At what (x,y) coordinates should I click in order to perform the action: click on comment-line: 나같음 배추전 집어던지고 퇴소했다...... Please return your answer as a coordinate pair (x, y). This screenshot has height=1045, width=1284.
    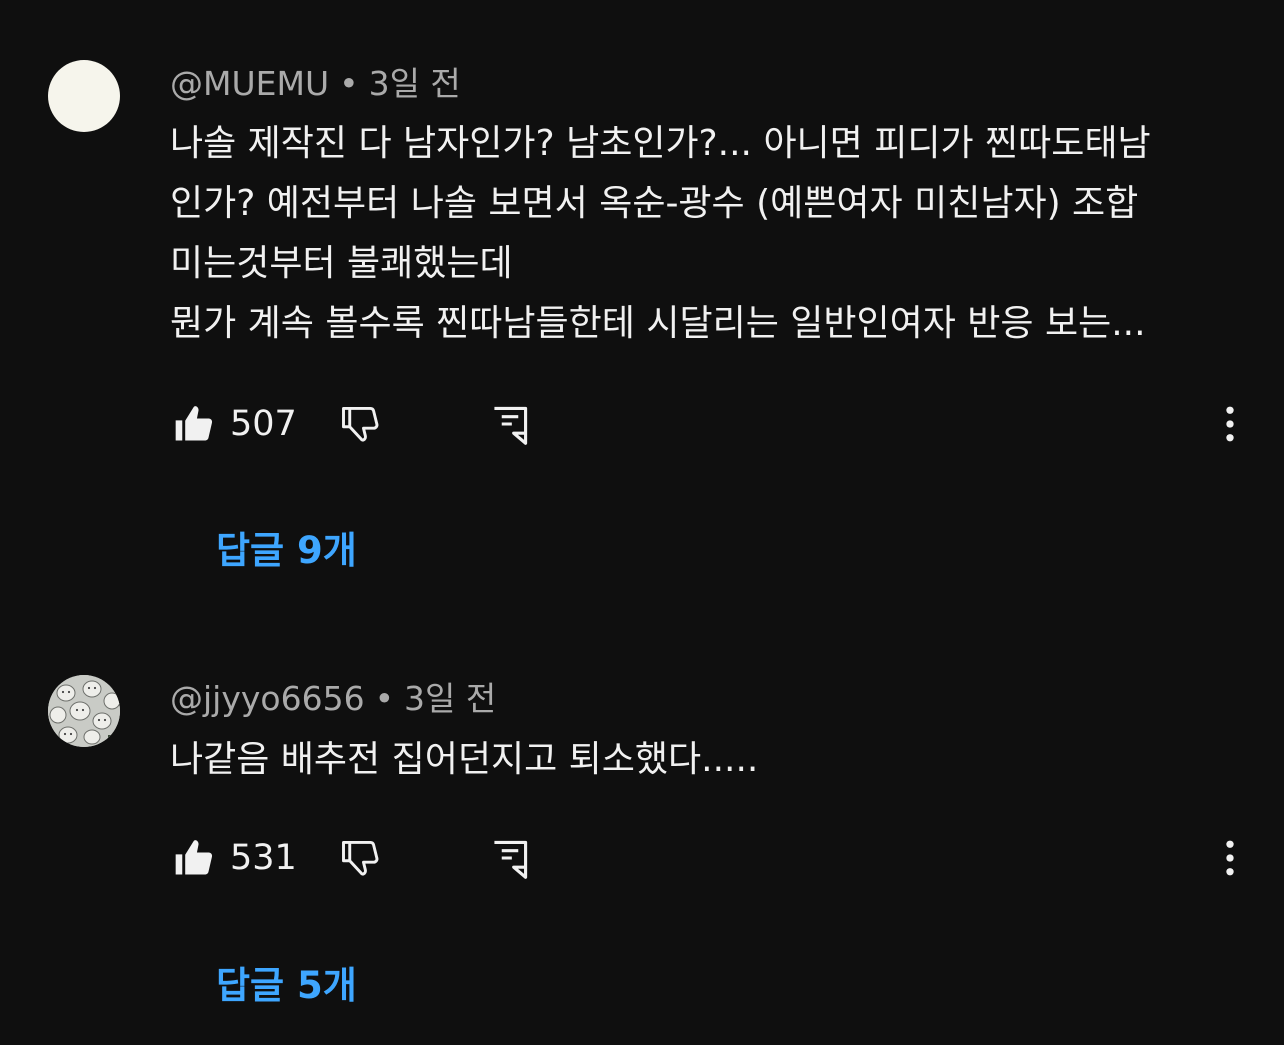
    Looking at the image, I should click on (464, 759).